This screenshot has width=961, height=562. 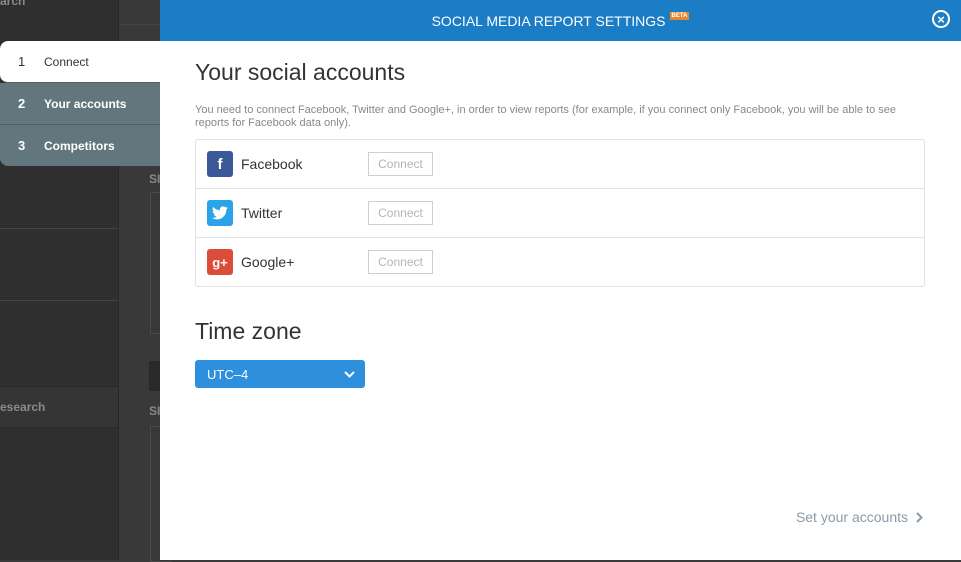 I want to click on account-row-google-plus: g+ Google+ Connect, so click(x=560, y=262).